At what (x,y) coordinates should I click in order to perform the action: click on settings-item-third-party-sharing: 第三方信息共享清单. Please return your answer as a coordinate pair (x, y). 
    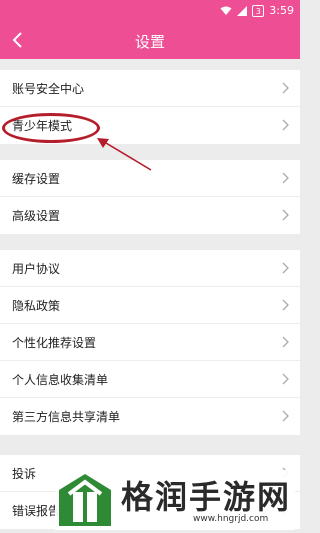
    Looking at the image, I should click on (150, 416).